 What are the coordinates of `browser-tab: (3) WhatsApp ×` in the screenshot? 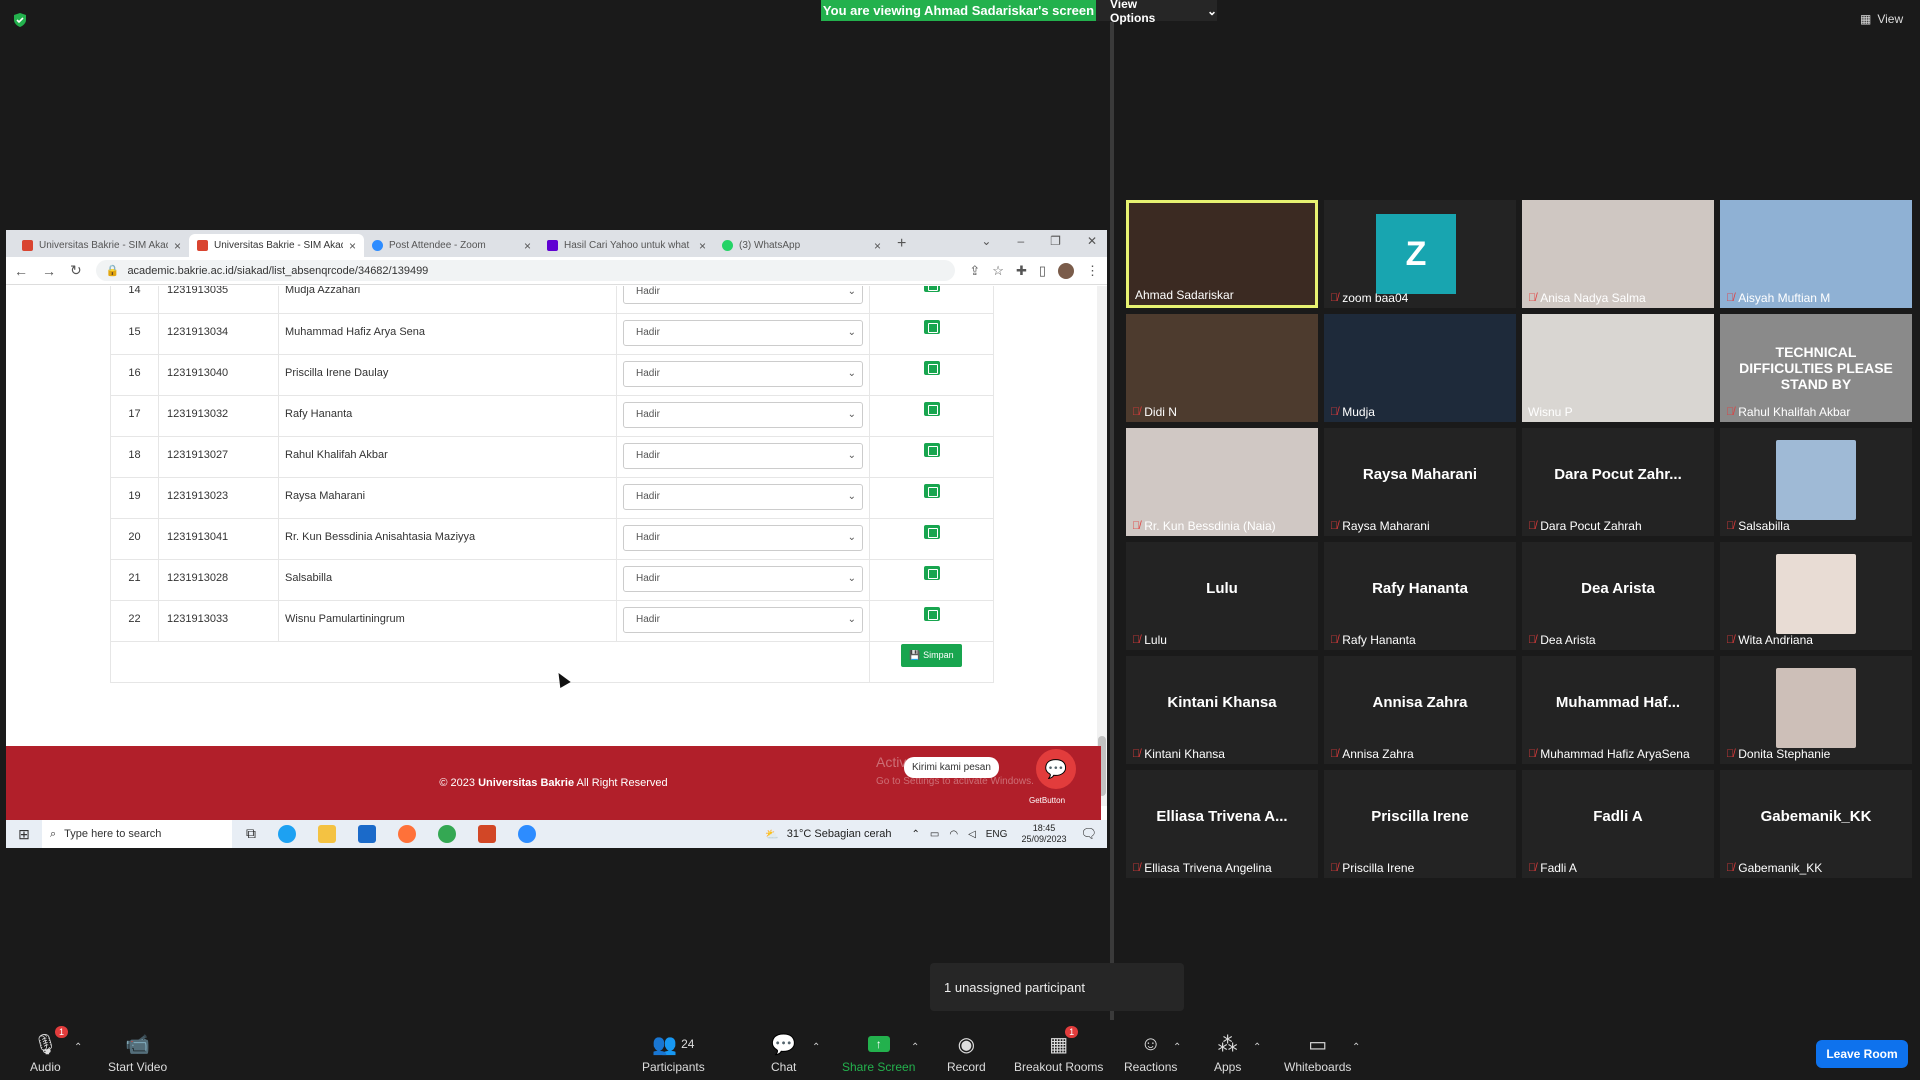 It's located at (801, 245).